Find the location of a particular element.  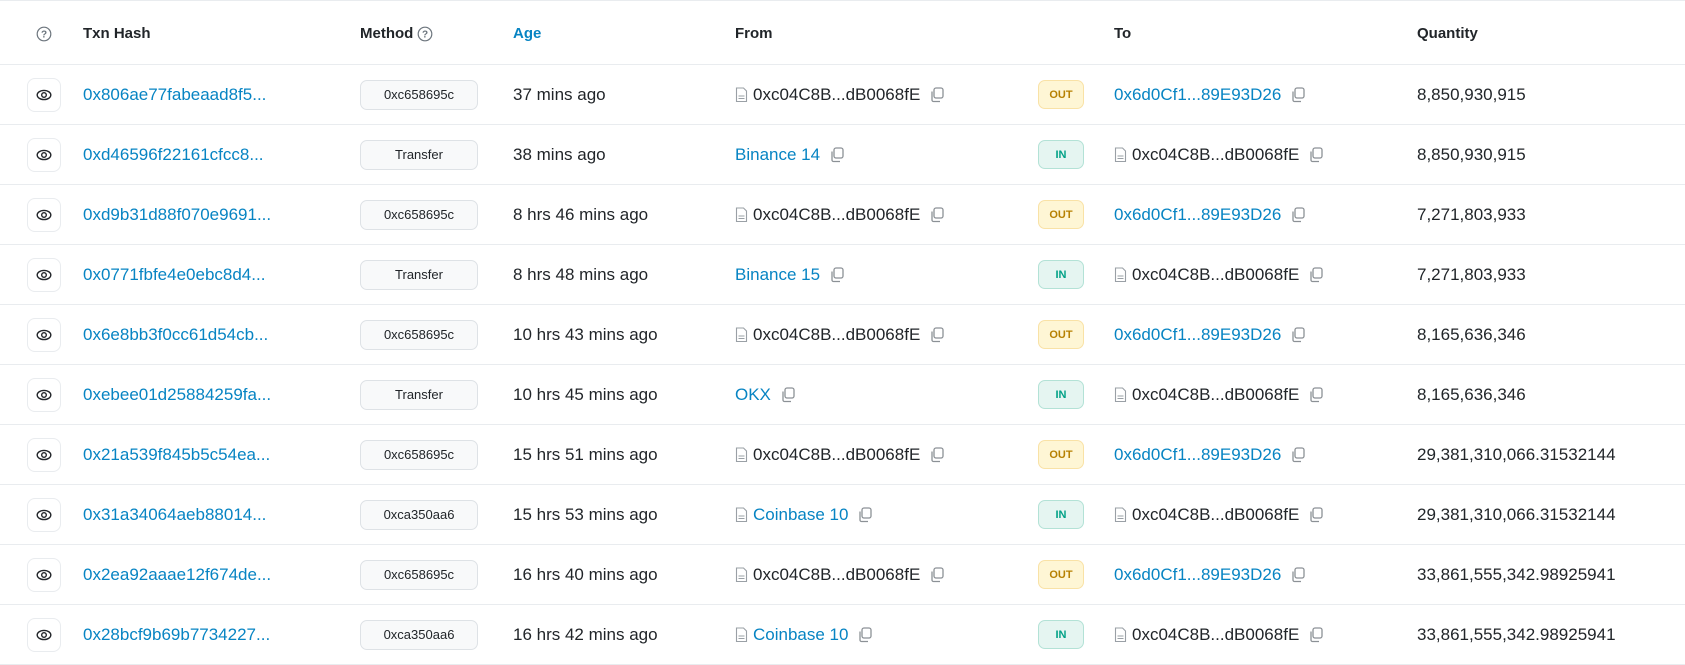

from-address: OKX is located at coordinates (753, 395).